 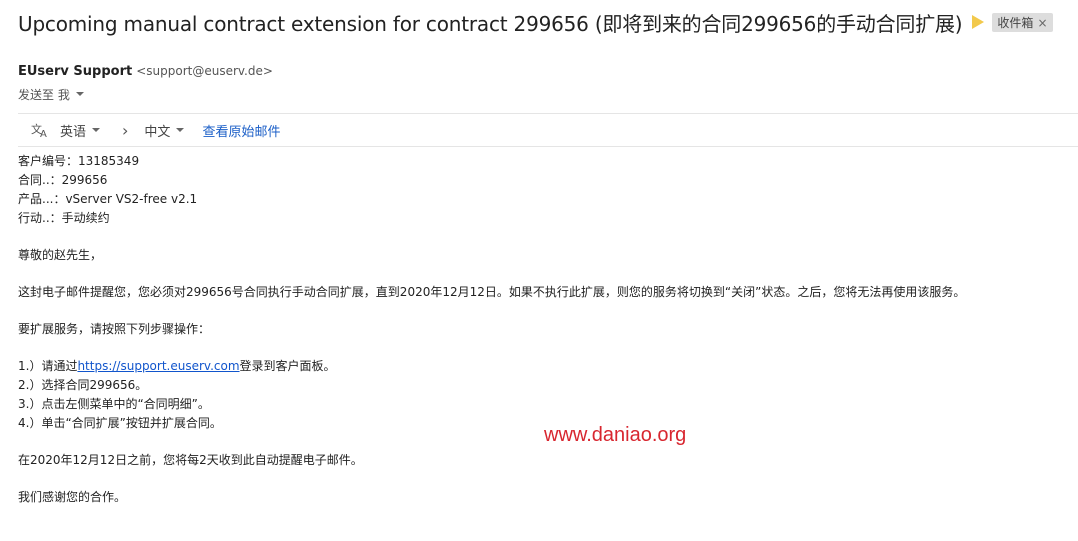 I want to click on translate-icon-graphic: 文 A, so click(x=39, y=130).